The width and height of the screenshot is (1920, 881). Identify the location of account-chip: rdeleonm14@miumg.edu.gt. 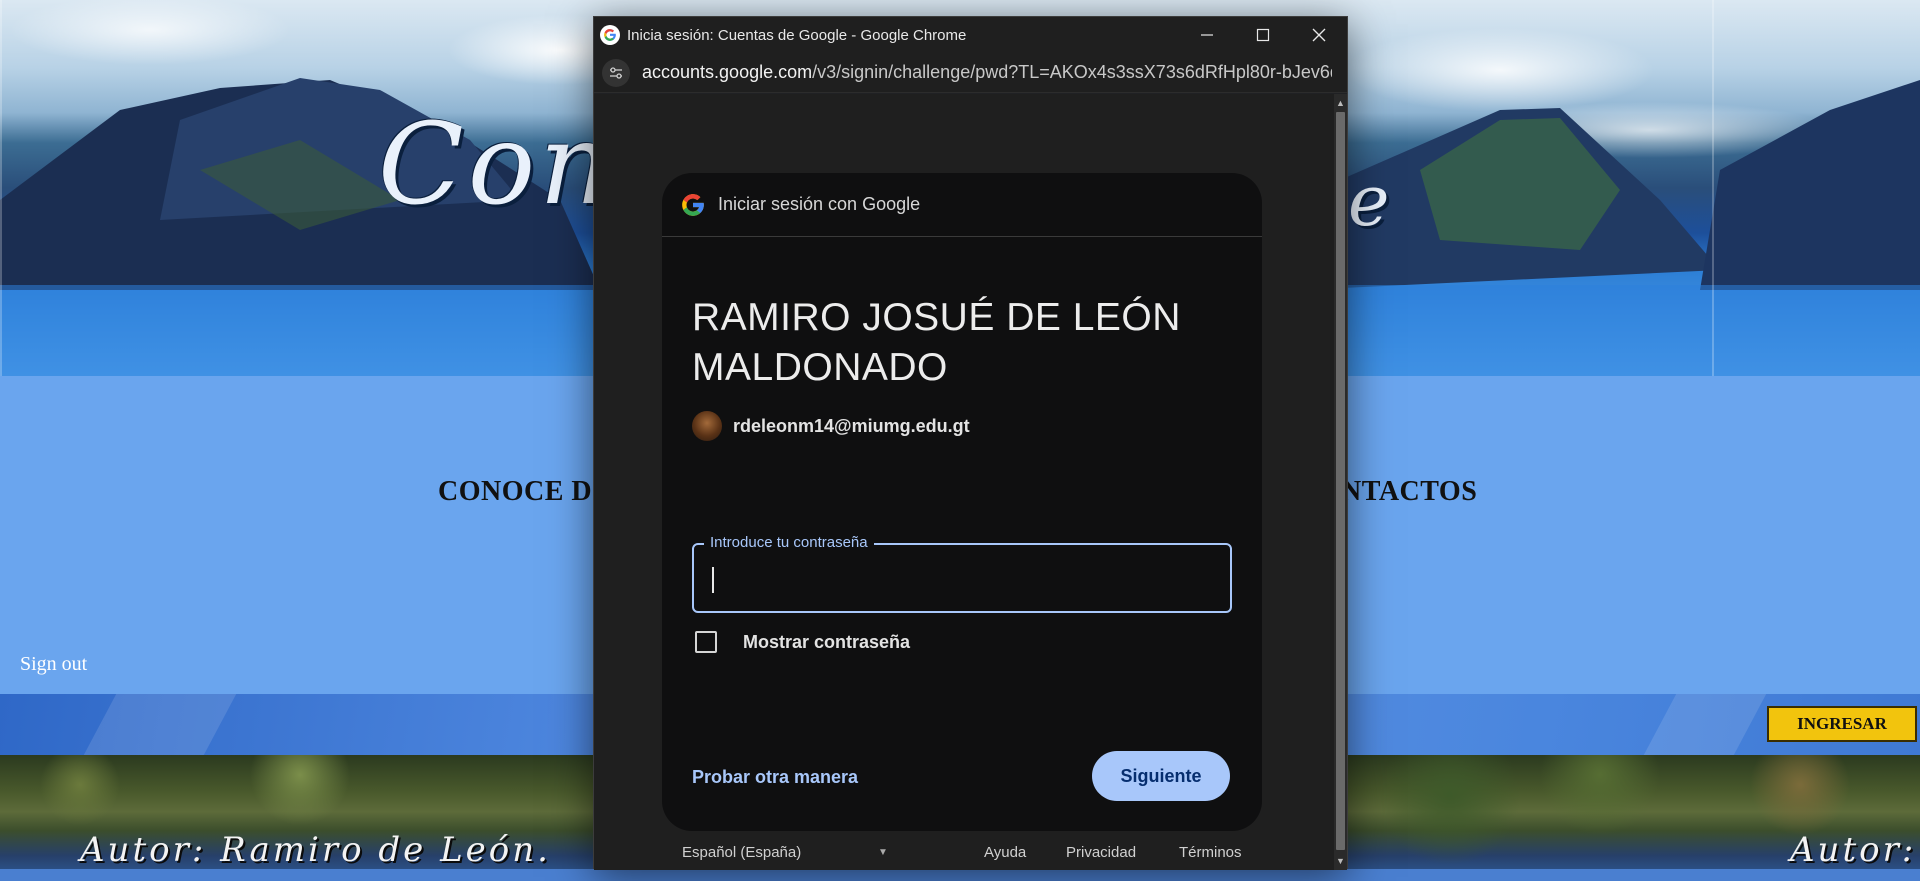
(831, 426).